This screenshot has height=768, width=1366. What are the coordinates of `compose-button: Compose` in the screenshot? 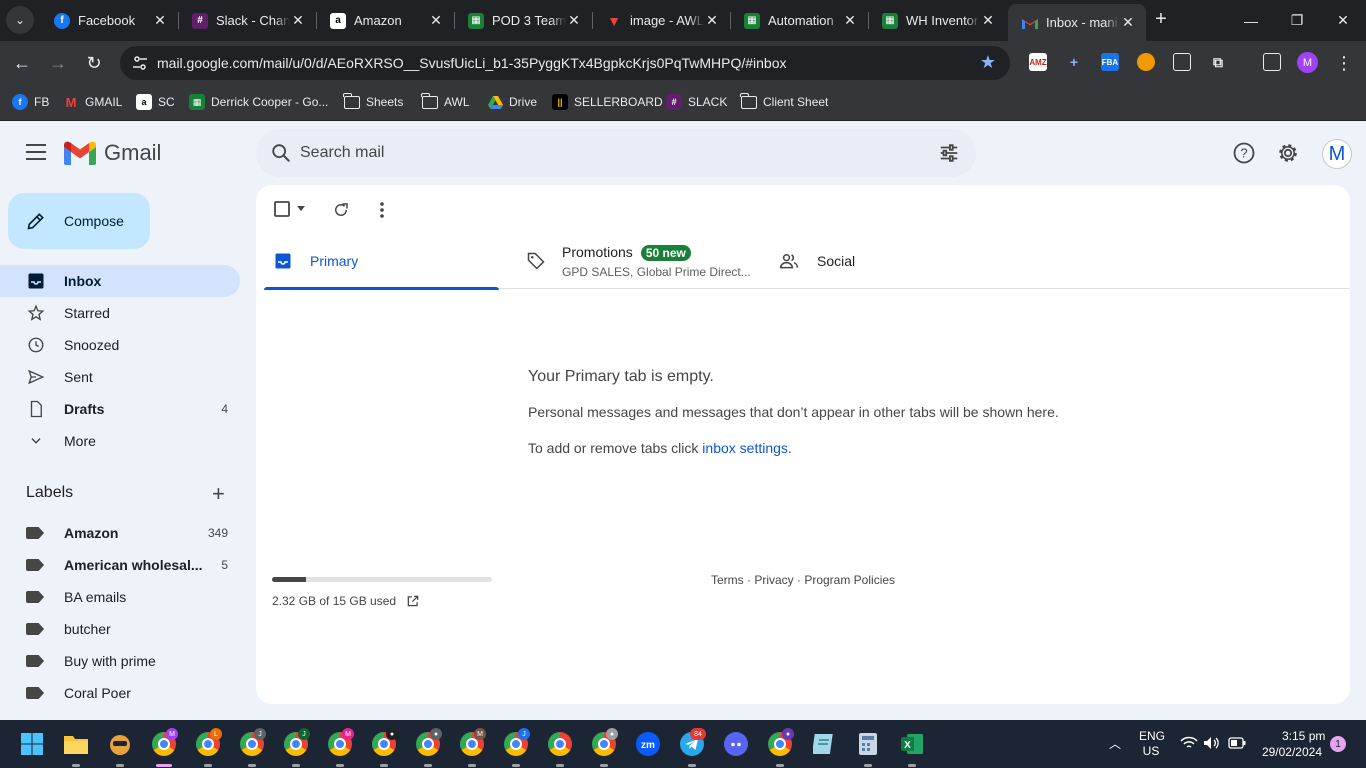 It's located at (79, 221).